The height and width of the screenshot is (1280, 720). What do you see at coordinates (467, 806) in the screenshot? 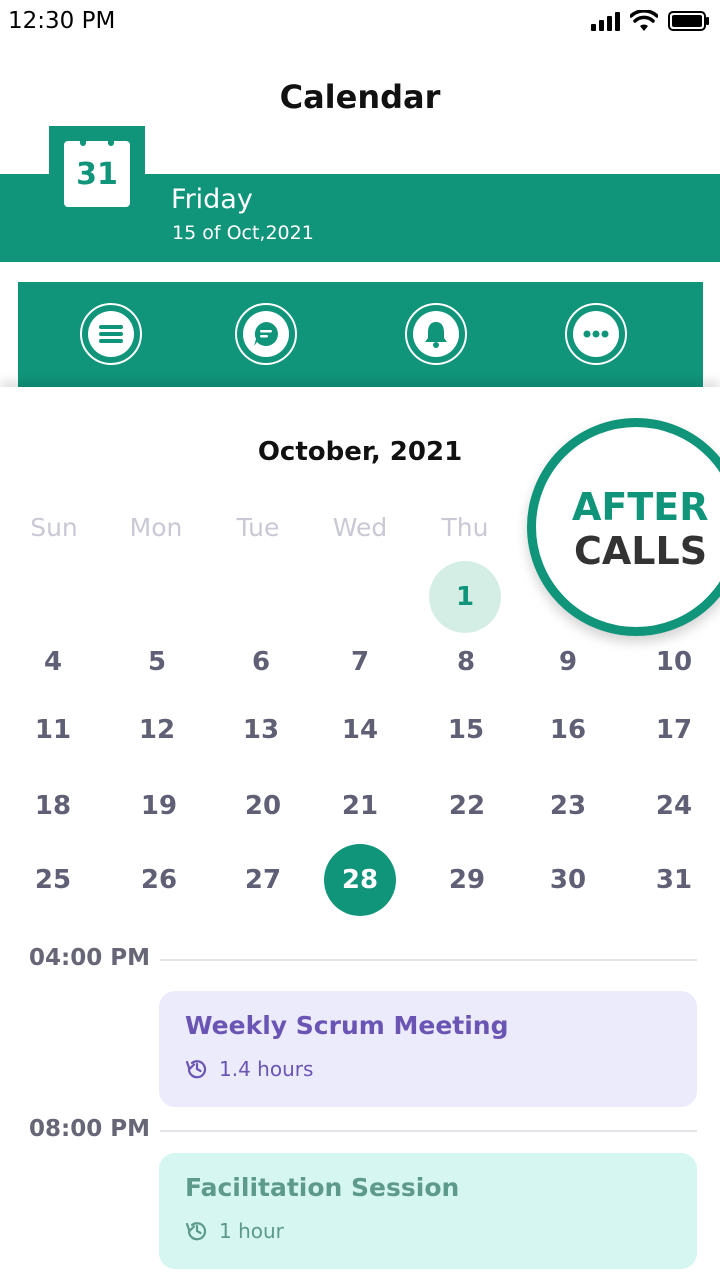
I see `day-cell: 22` at bounding box center [467, 806].